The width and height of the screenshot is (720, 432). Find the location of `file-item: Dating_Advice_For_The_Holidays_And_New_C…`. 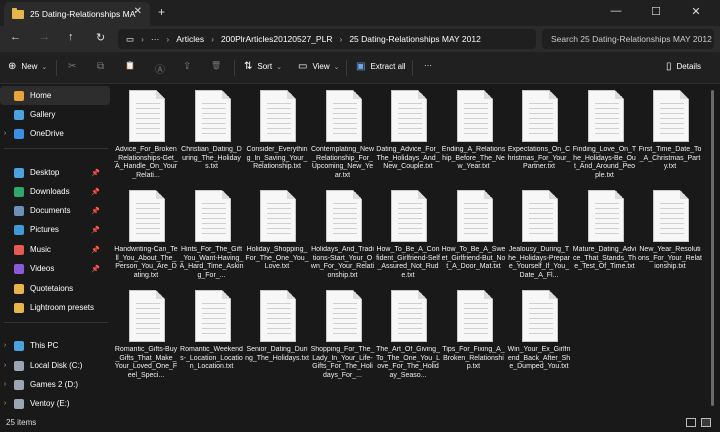

file-item: Dating_Advice_For_The_Holidays_And_New_C… is located at coordinates (408, 136).